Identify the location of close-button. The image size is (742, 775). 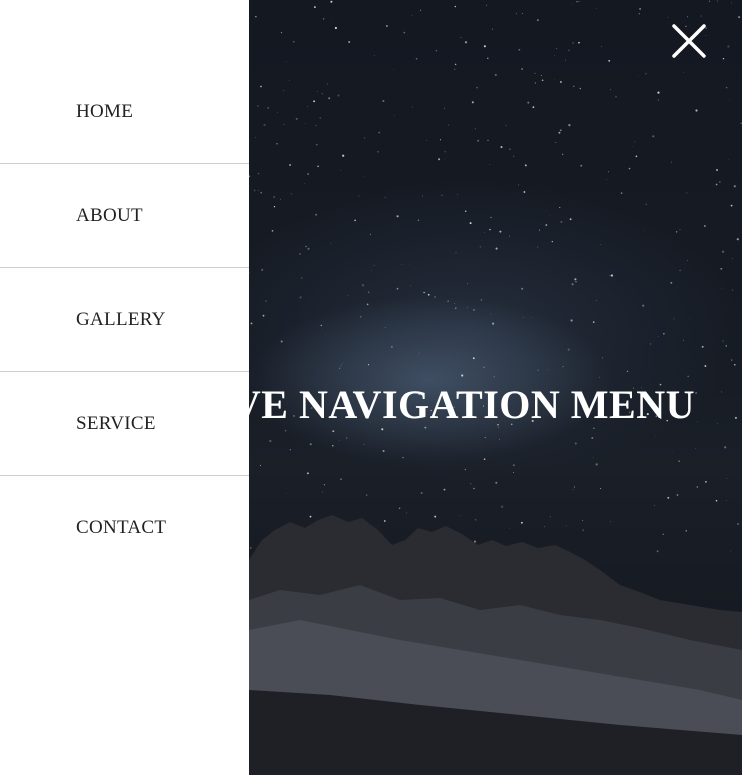
(689, 41).